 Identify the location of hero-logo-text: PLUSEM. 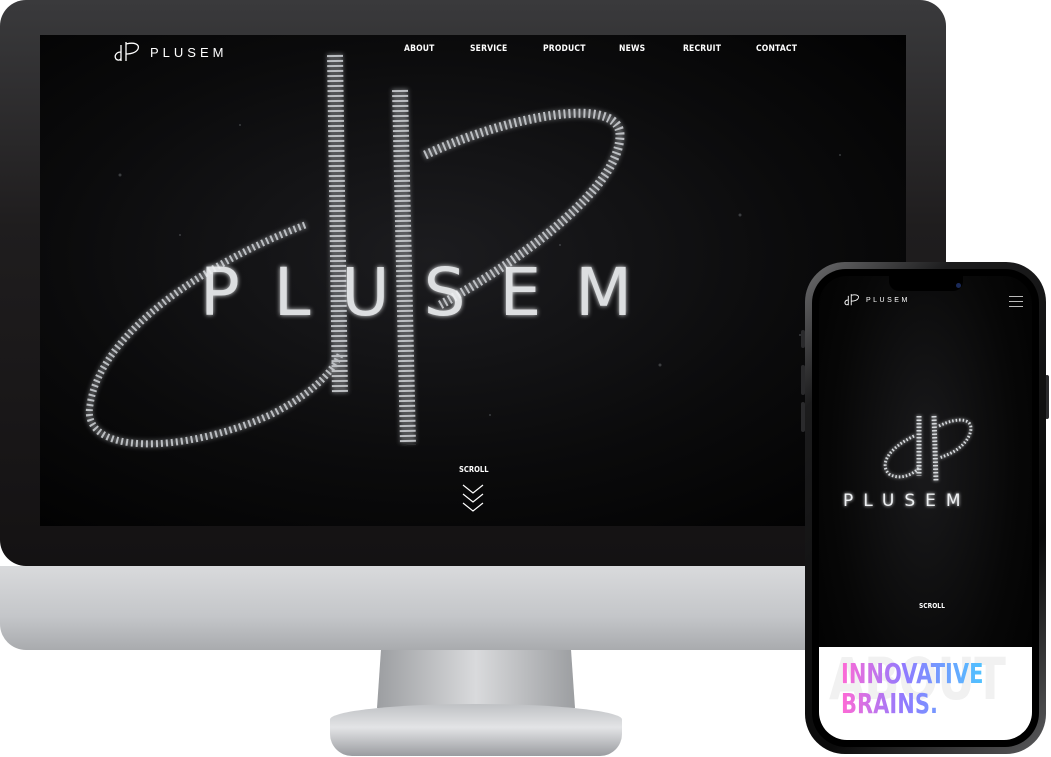
(433, 292).